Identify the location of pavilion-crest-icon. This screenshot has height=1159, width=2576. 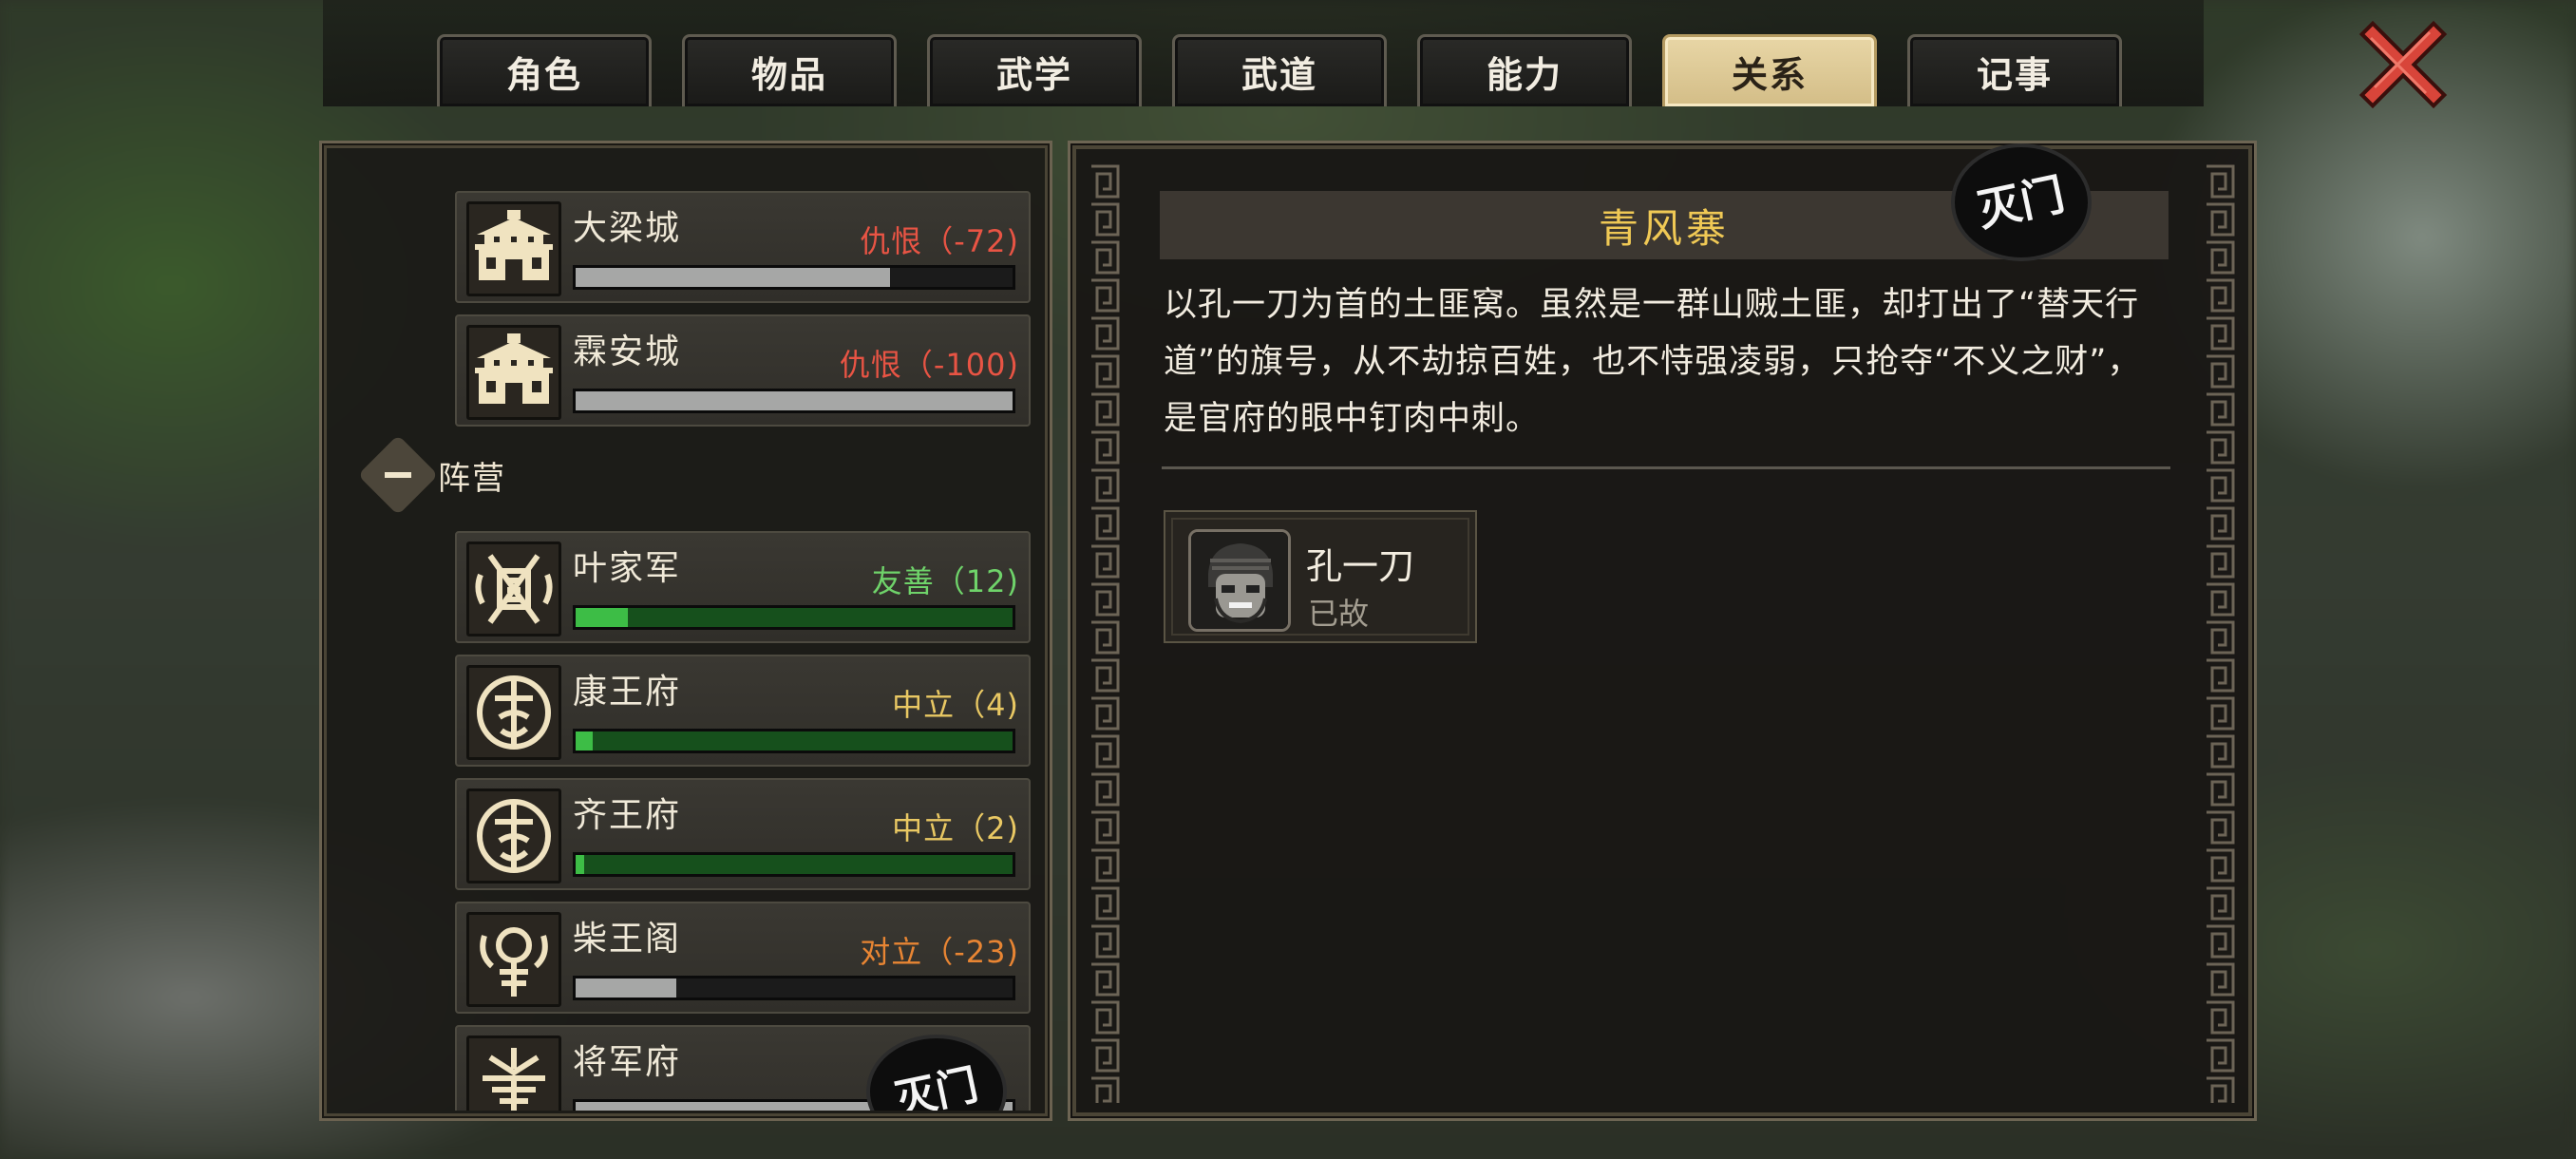
(513, 959).